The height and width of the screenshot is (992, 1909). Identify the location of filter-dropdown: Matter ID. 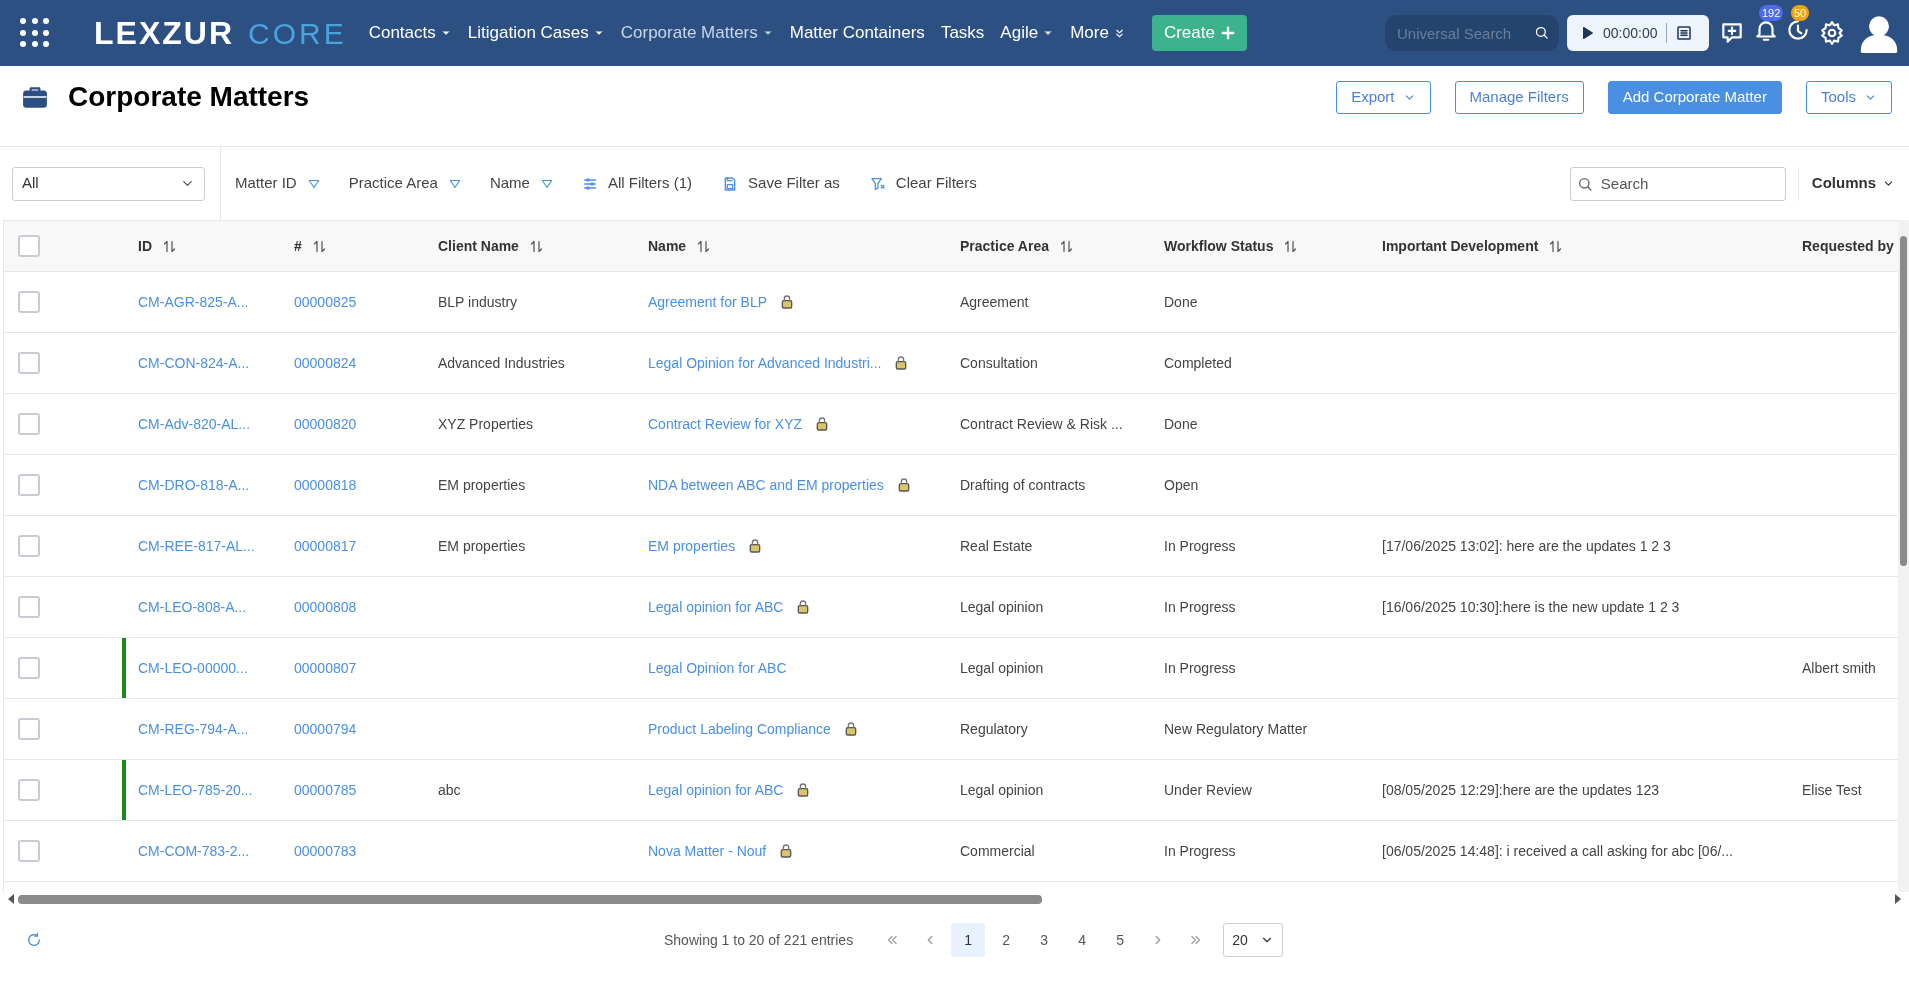
(278, 183).